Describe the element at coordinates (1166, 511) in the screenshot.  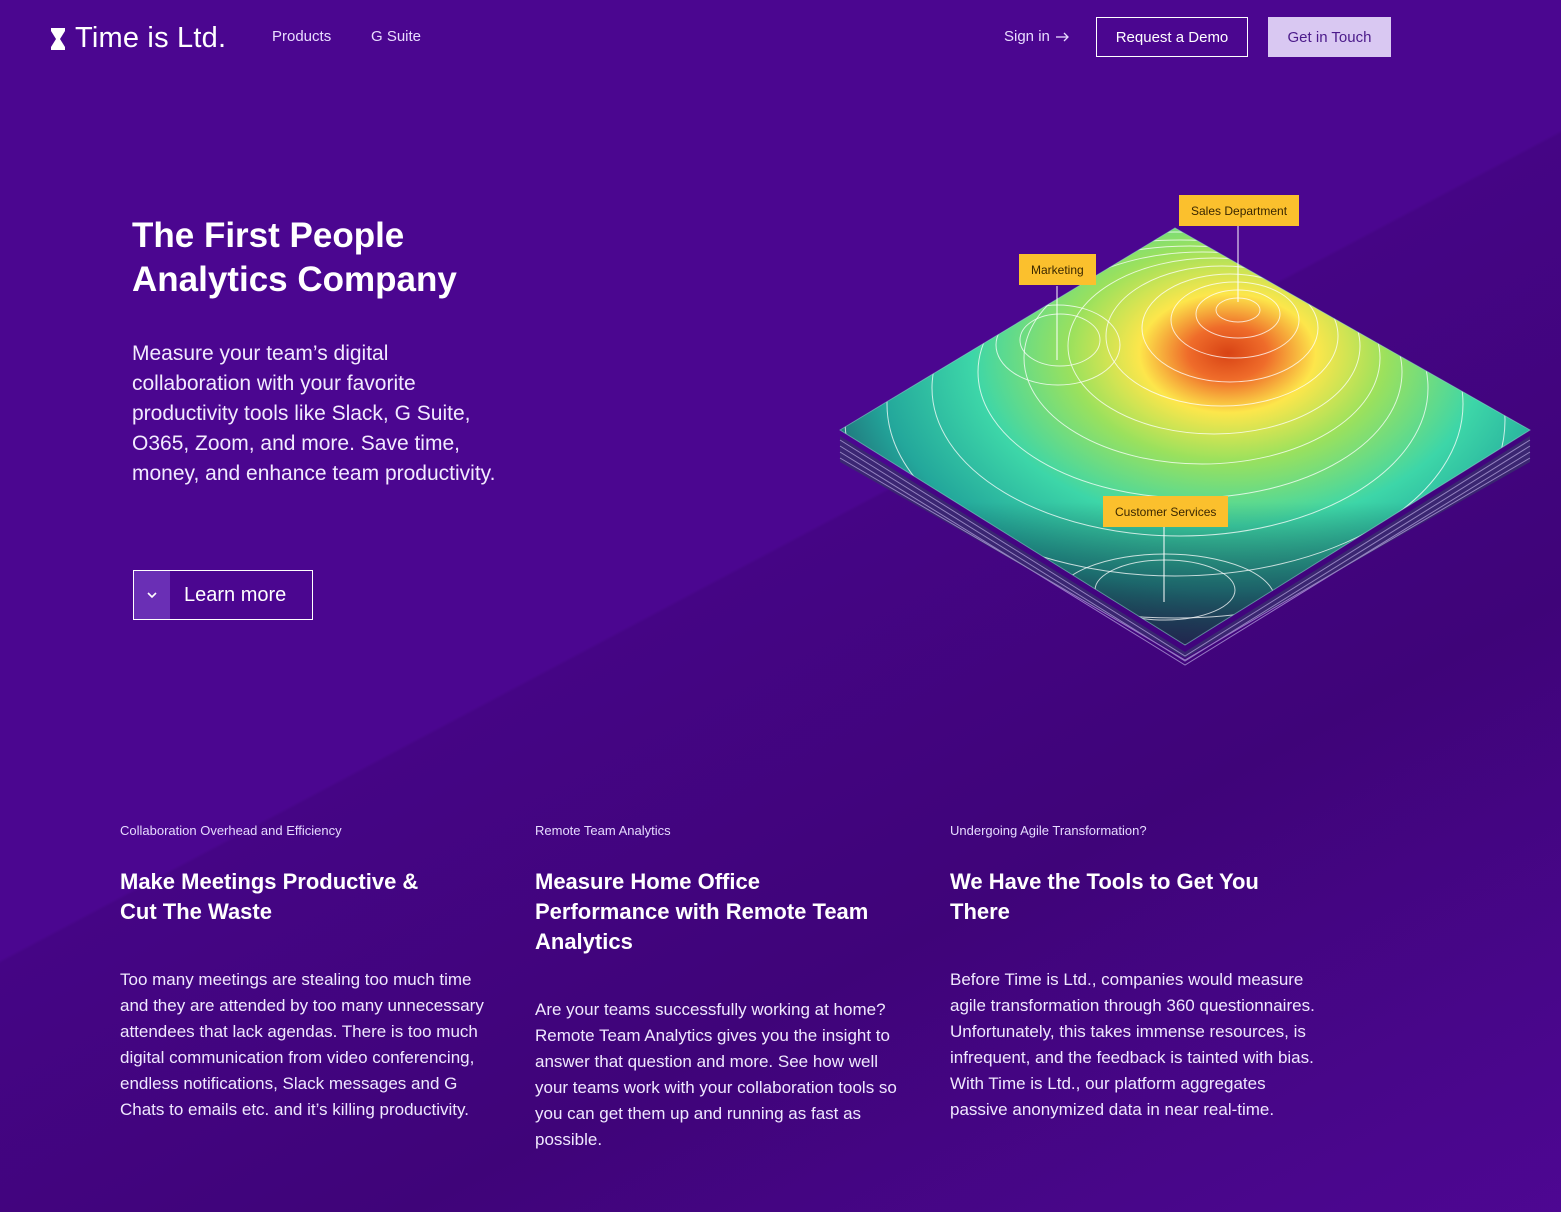
I see `tag-customer-services: Customer Services` at that location.